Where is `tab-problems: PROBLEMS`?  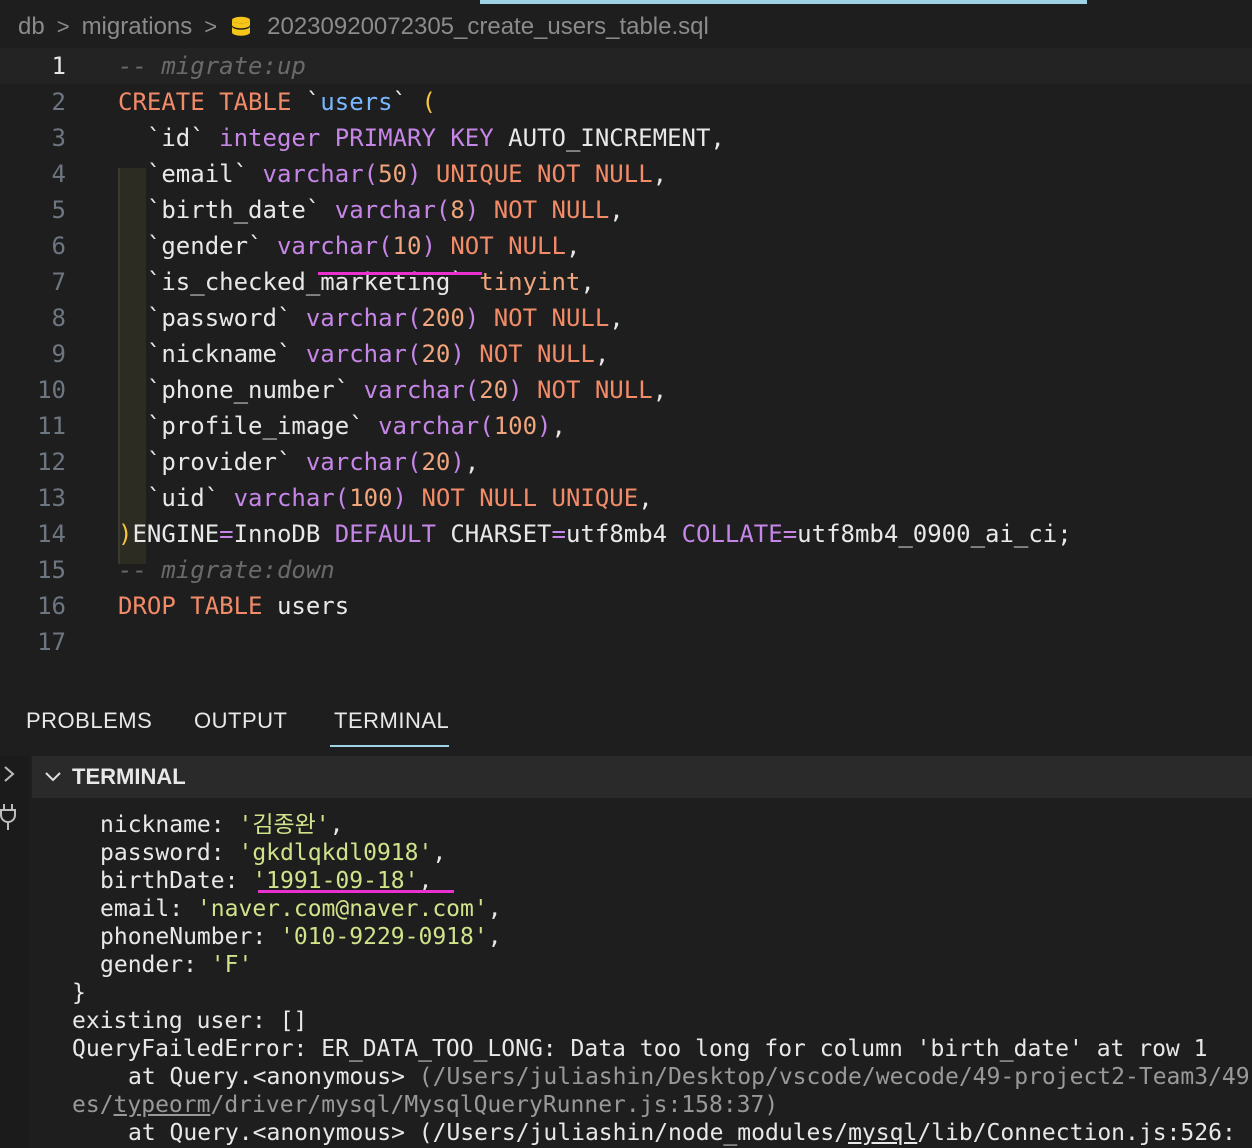
tab-problems: PROBLEMS is located at coordinates (89, 721).